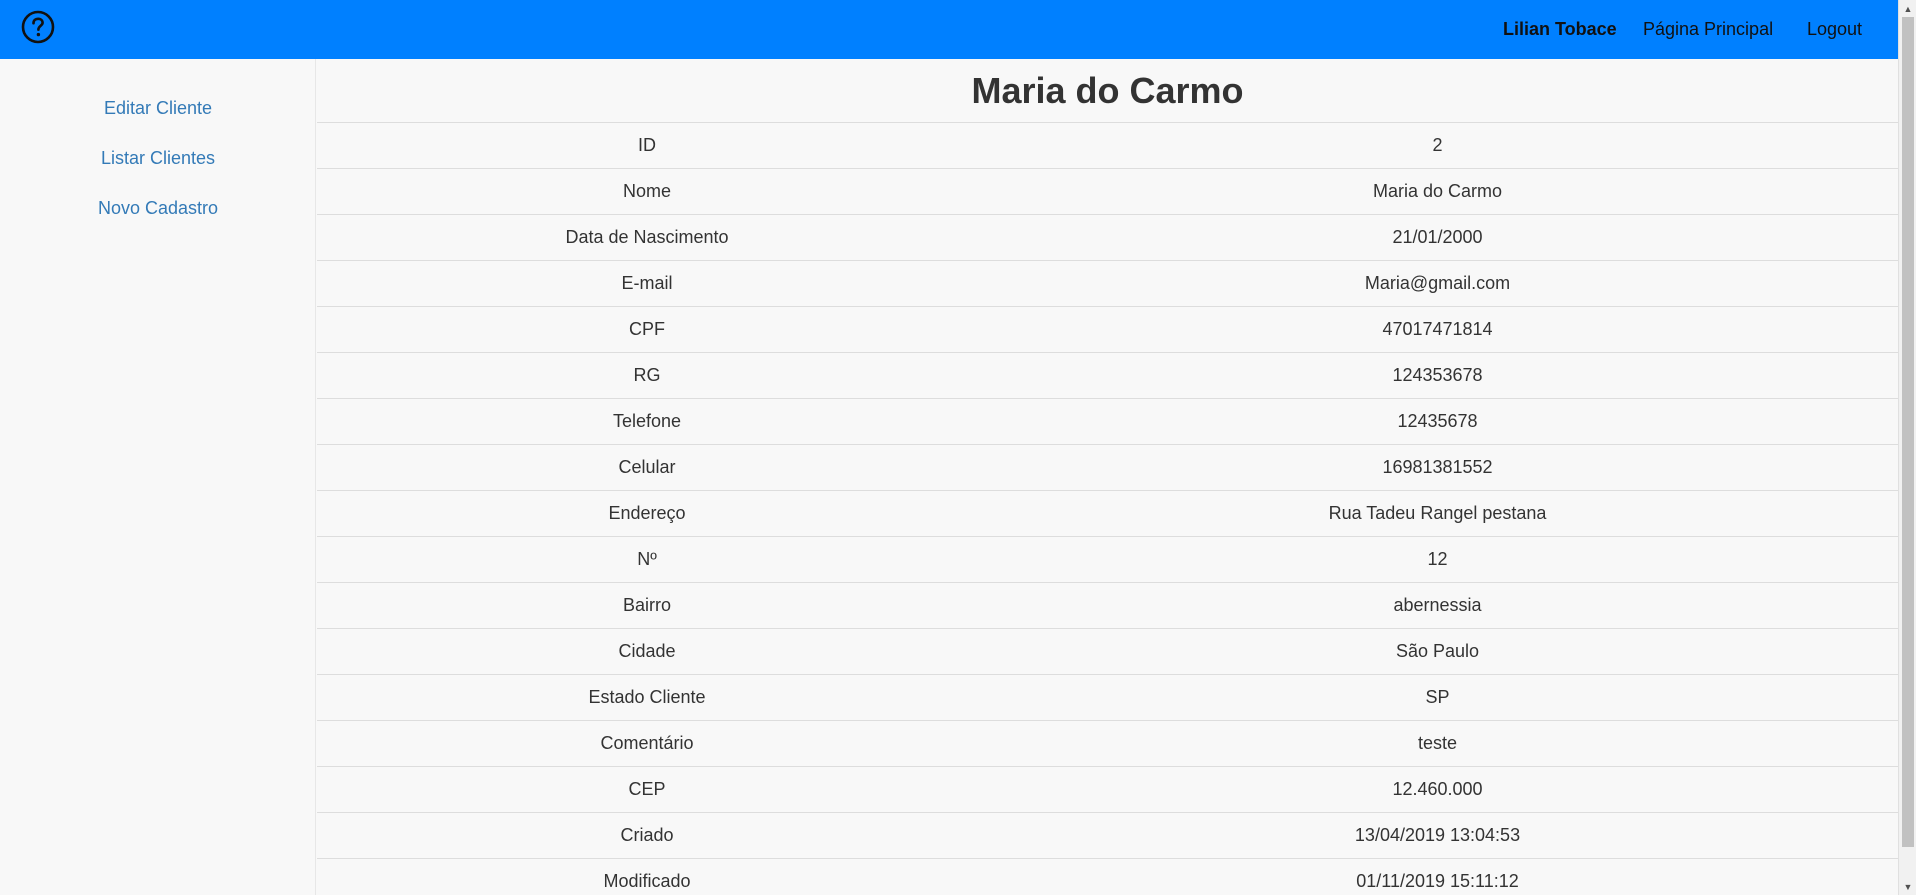 The image size is (1916, 895). Describe the element at coordinates (1437, 191) in the screenshot. I see `field-value: Maria do Carmo` at that location.